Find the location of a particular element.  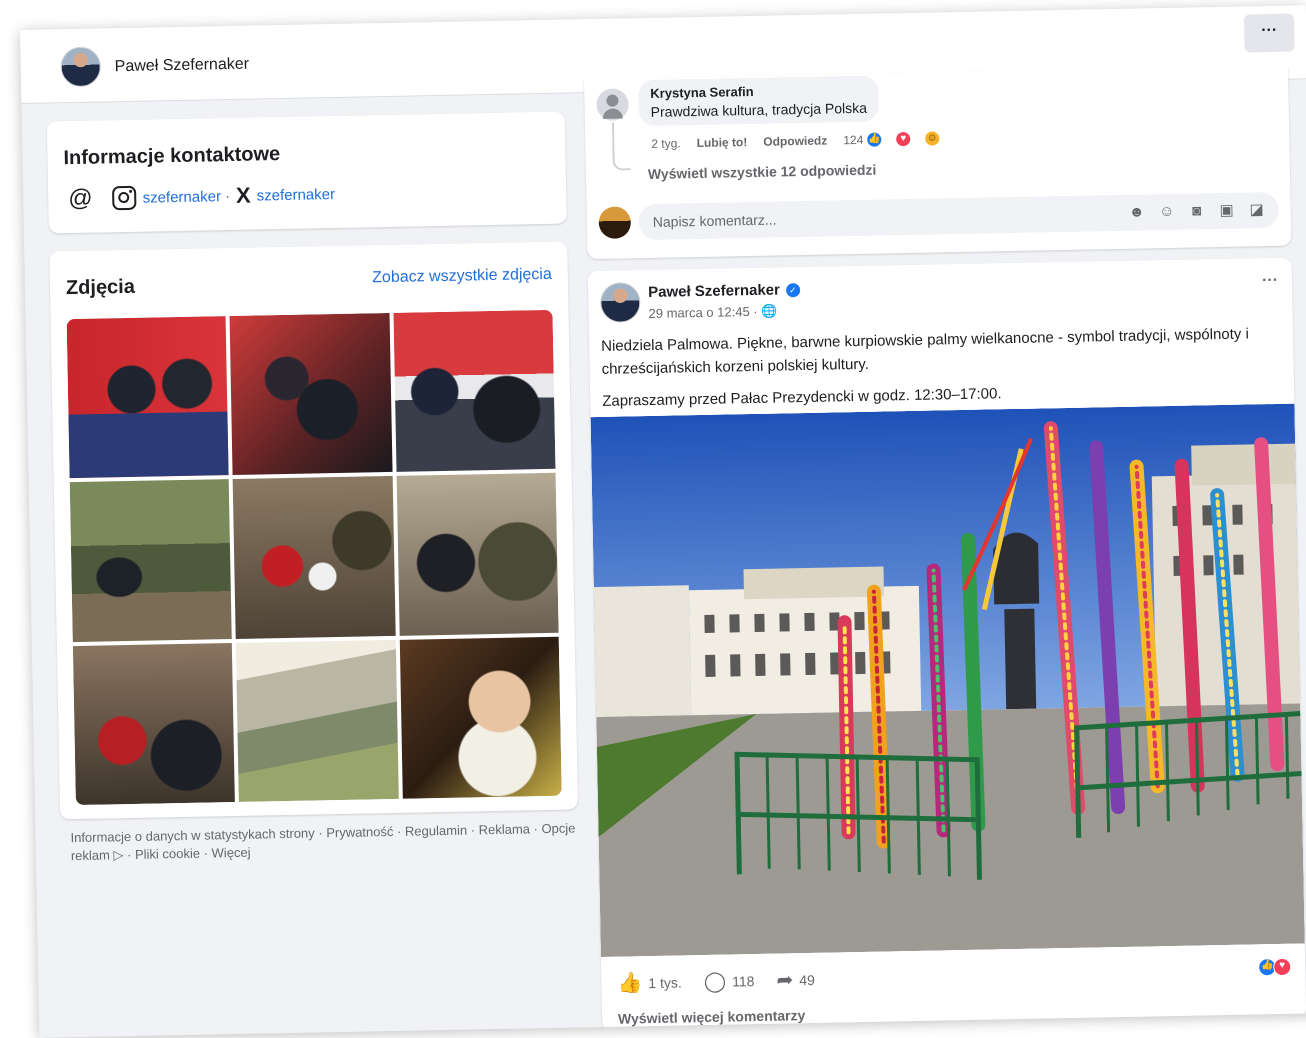

comment-count: 118 is located at coordinates (743, 981).